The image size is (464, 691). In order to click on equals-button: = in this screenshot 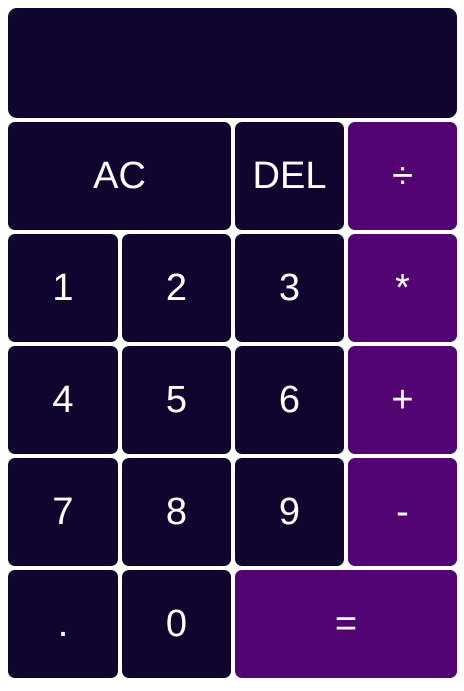, I will do `click(346, 624)`.